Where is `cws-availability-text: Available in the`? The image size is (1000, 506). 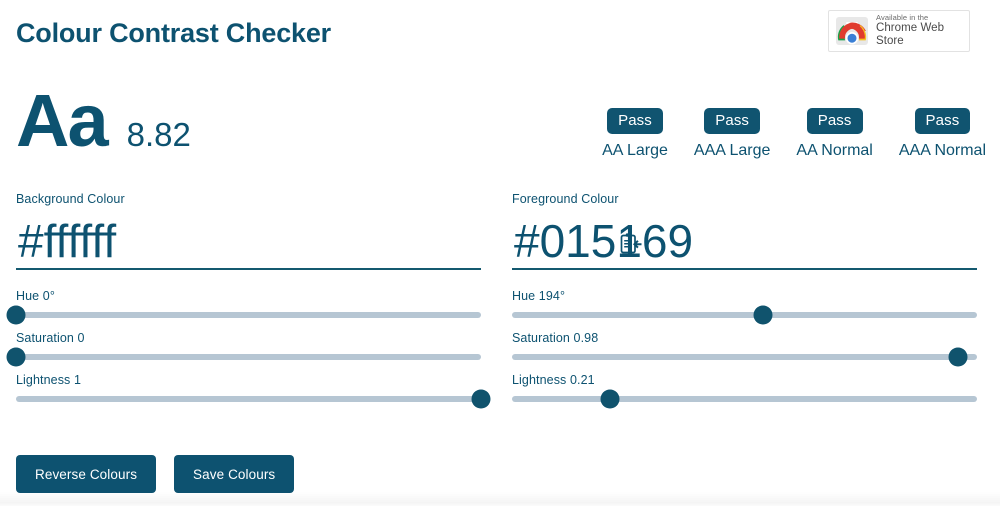 cws-availability-text: Available in the is located at coordinates (902, 17).